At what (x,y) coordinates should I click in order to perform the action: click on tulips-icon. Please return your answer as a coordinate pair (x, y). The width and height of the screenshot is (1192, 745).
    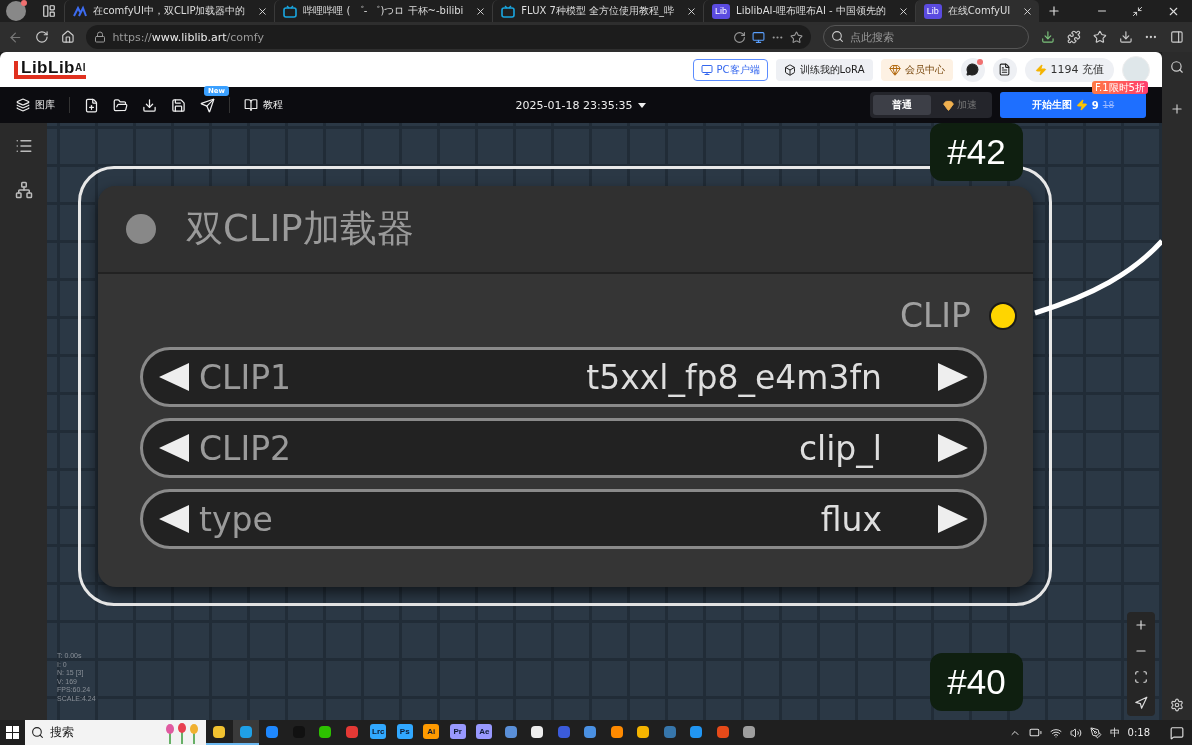
    Looking at the image, I should click on (182, 732).